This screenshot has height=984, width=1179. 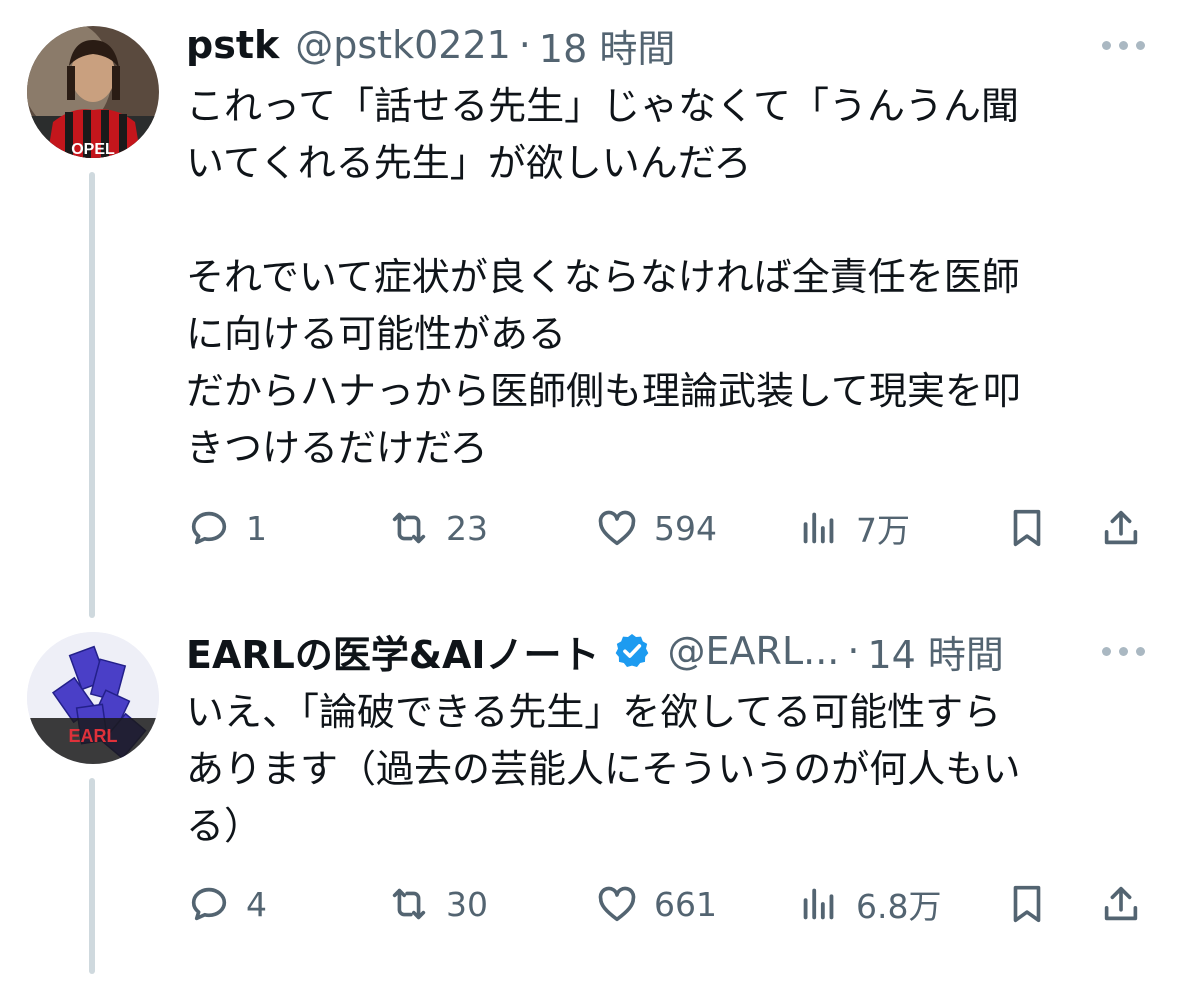 I want to click on action-bar: 1 23 594 7万, so click(x=666, y=528).